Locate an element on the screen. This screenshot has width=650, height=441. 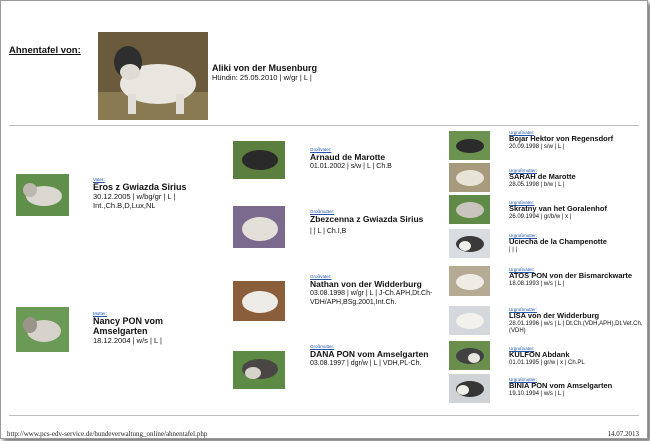
mother-photo is located at coordinates (42, 329).